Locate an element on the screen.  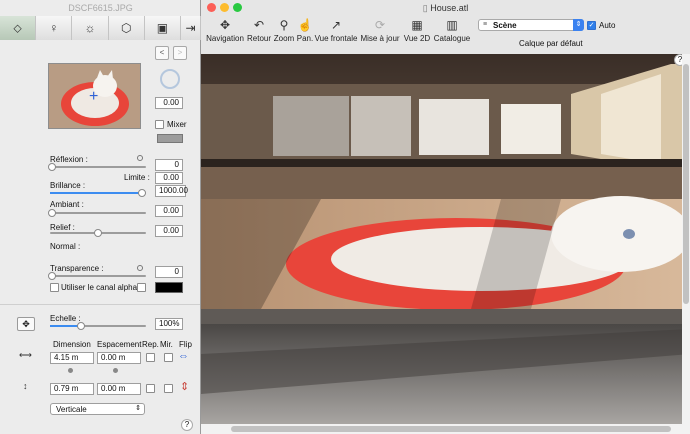
relief-slider-knob is located at coordinates (98, 233).